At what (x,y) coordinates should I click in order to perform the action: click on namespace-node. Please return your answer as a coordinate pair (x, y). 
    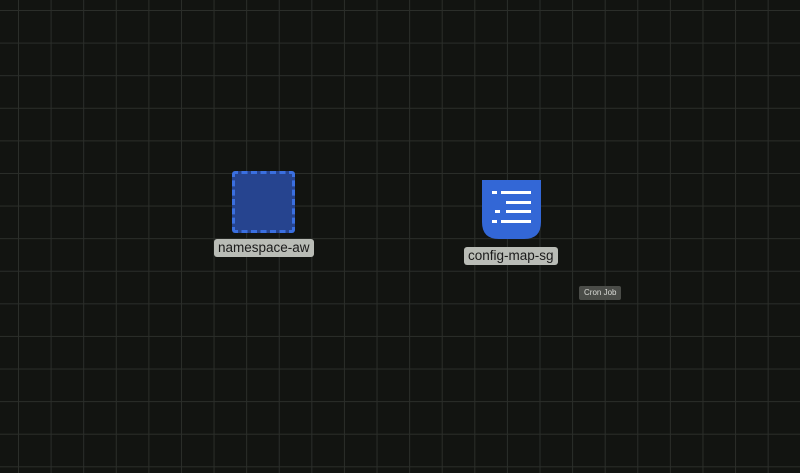
    Looking at the image, I should click on (263, 202).